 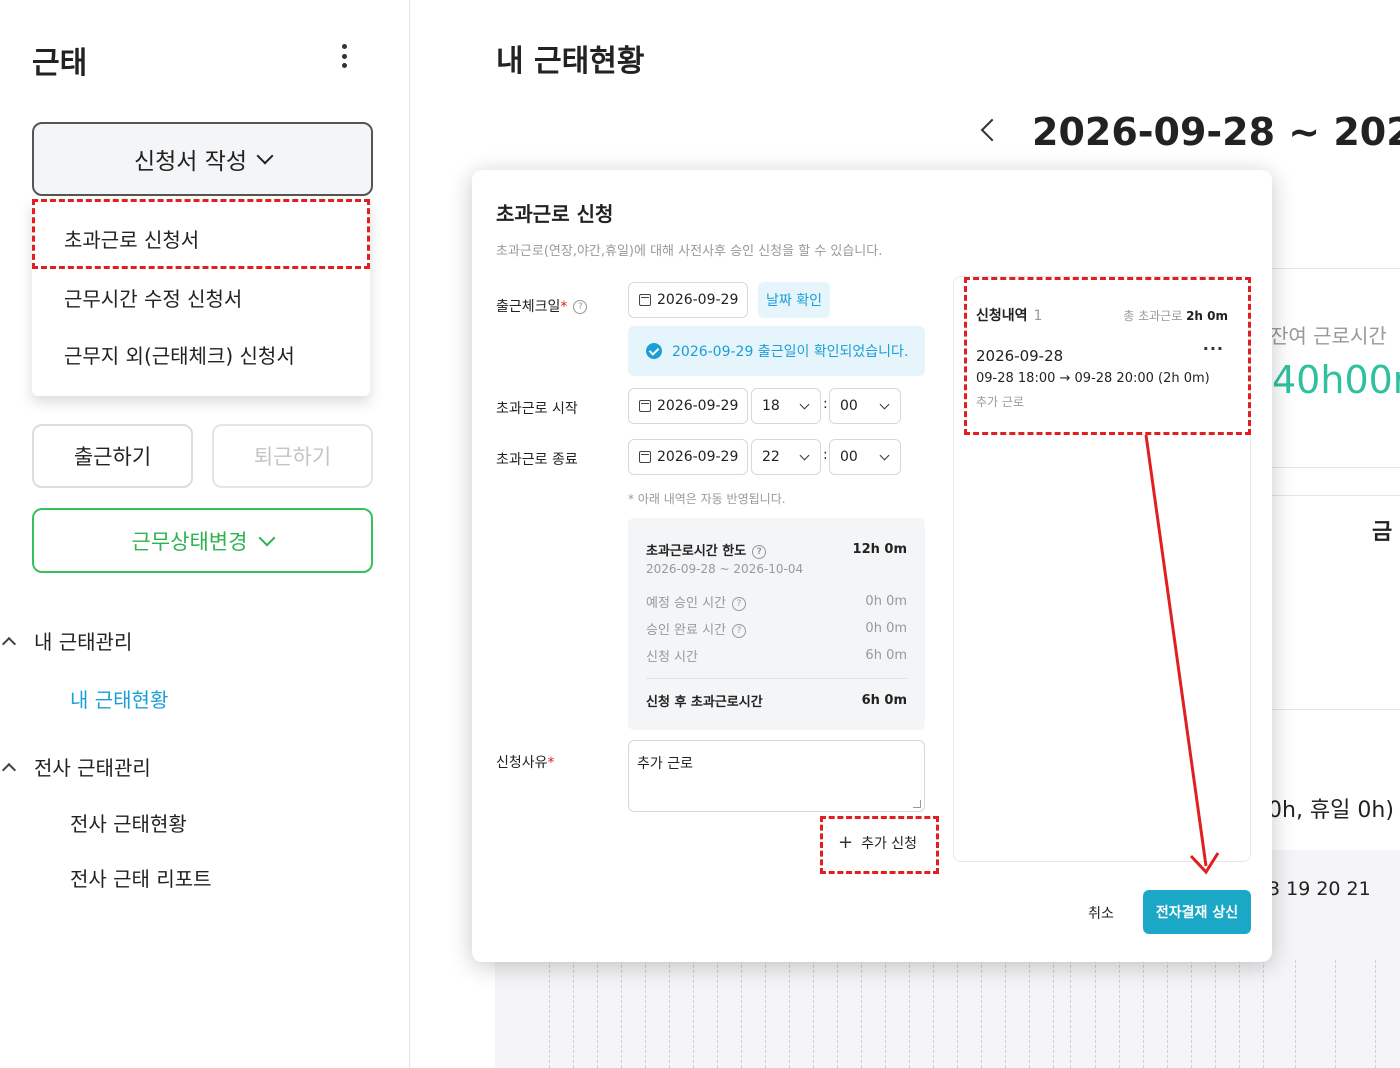 What do you see at coordinates (707, 499) in the screenshot?
I see `auto-reflect-note: * 아래 내역은 자동 반영됩니다.` at bounding box center [707, 499].